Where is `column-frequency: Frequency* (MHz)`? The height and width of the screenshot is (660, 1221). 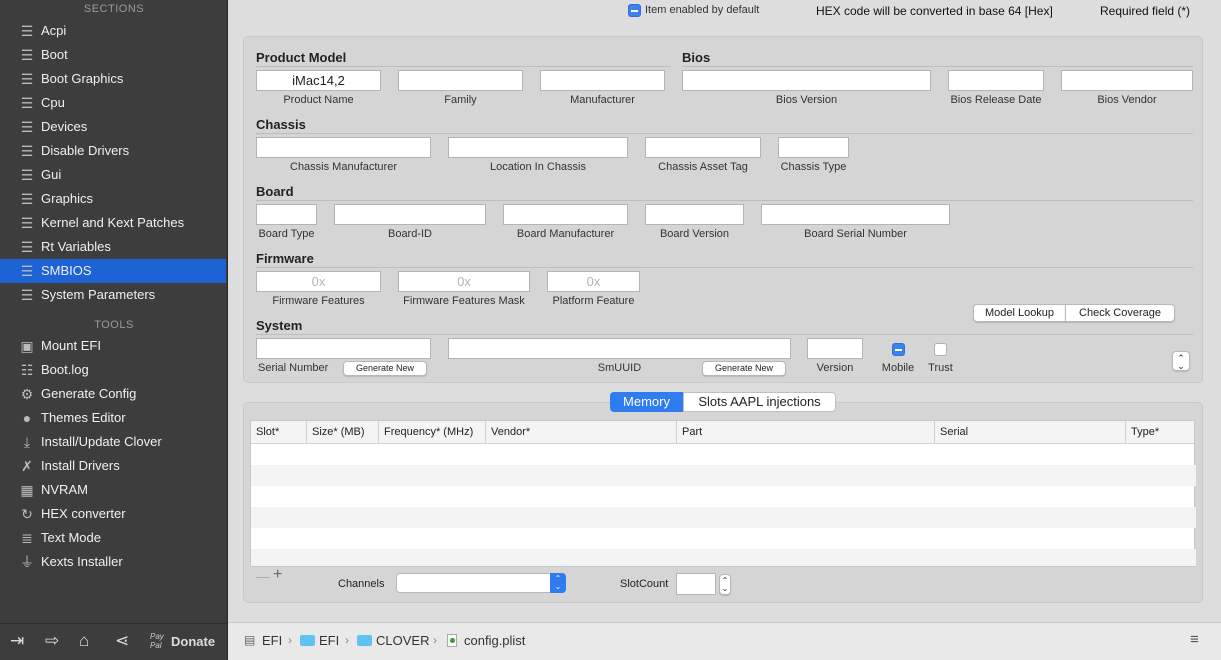
column-frequency: Frequency* (MHz) is located at coordinates (432, 432).